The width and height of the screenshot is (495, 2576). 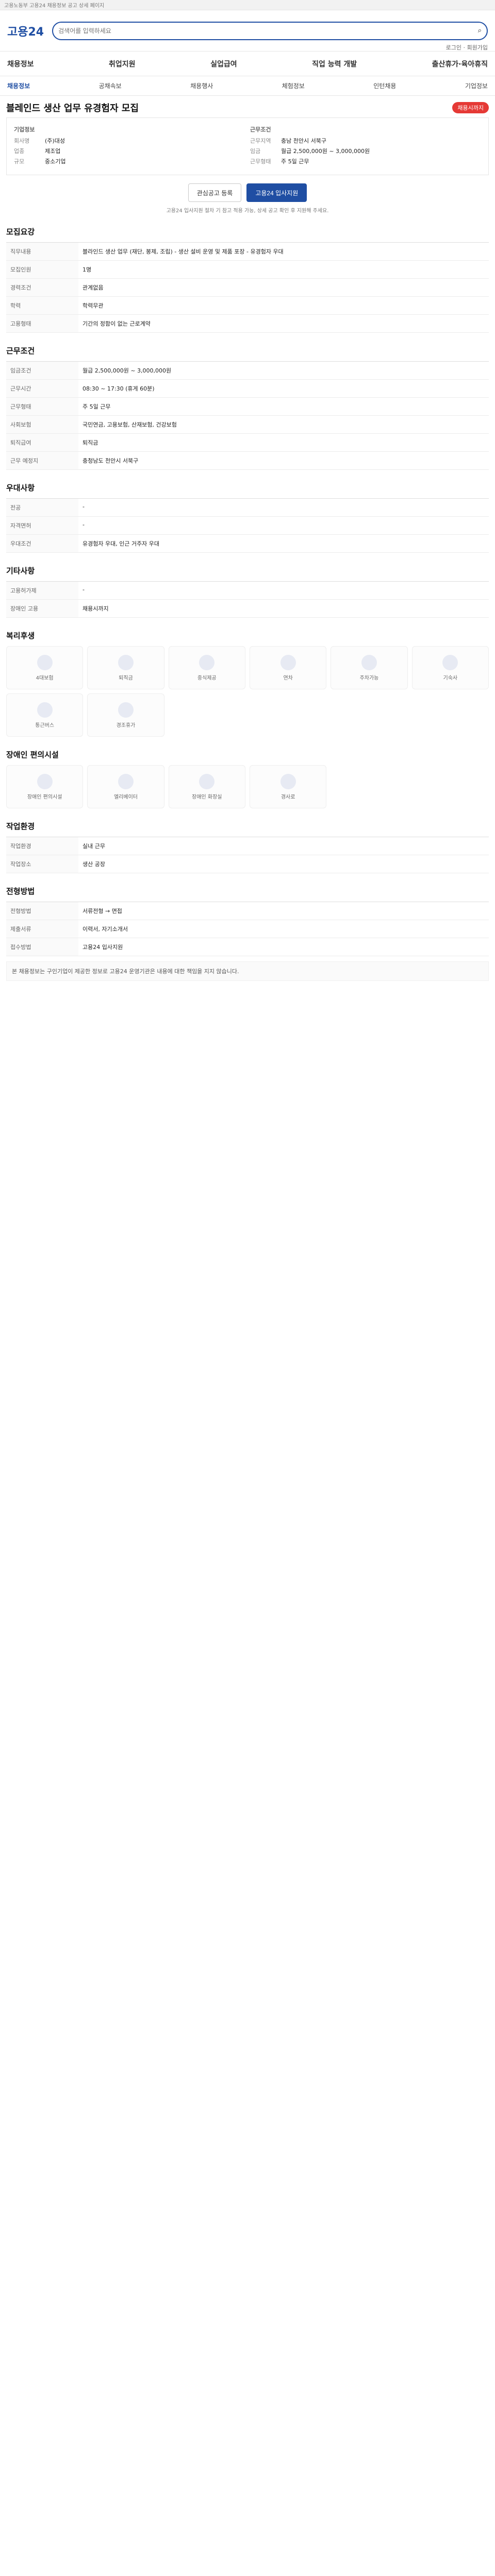 I want to click on company-key: 업종, so click(x=19, y=151).